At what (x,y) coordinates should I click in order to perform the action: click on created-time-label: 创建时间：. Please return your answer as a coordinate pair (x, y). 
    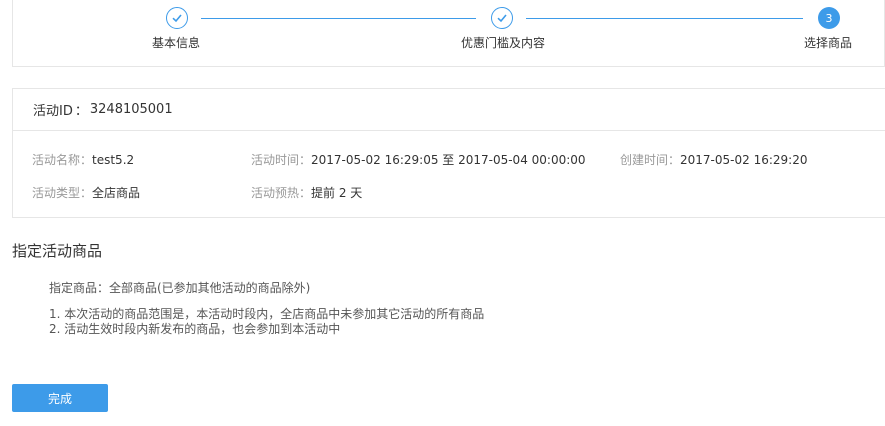
    Looking at the image, I should click on (650, 160).